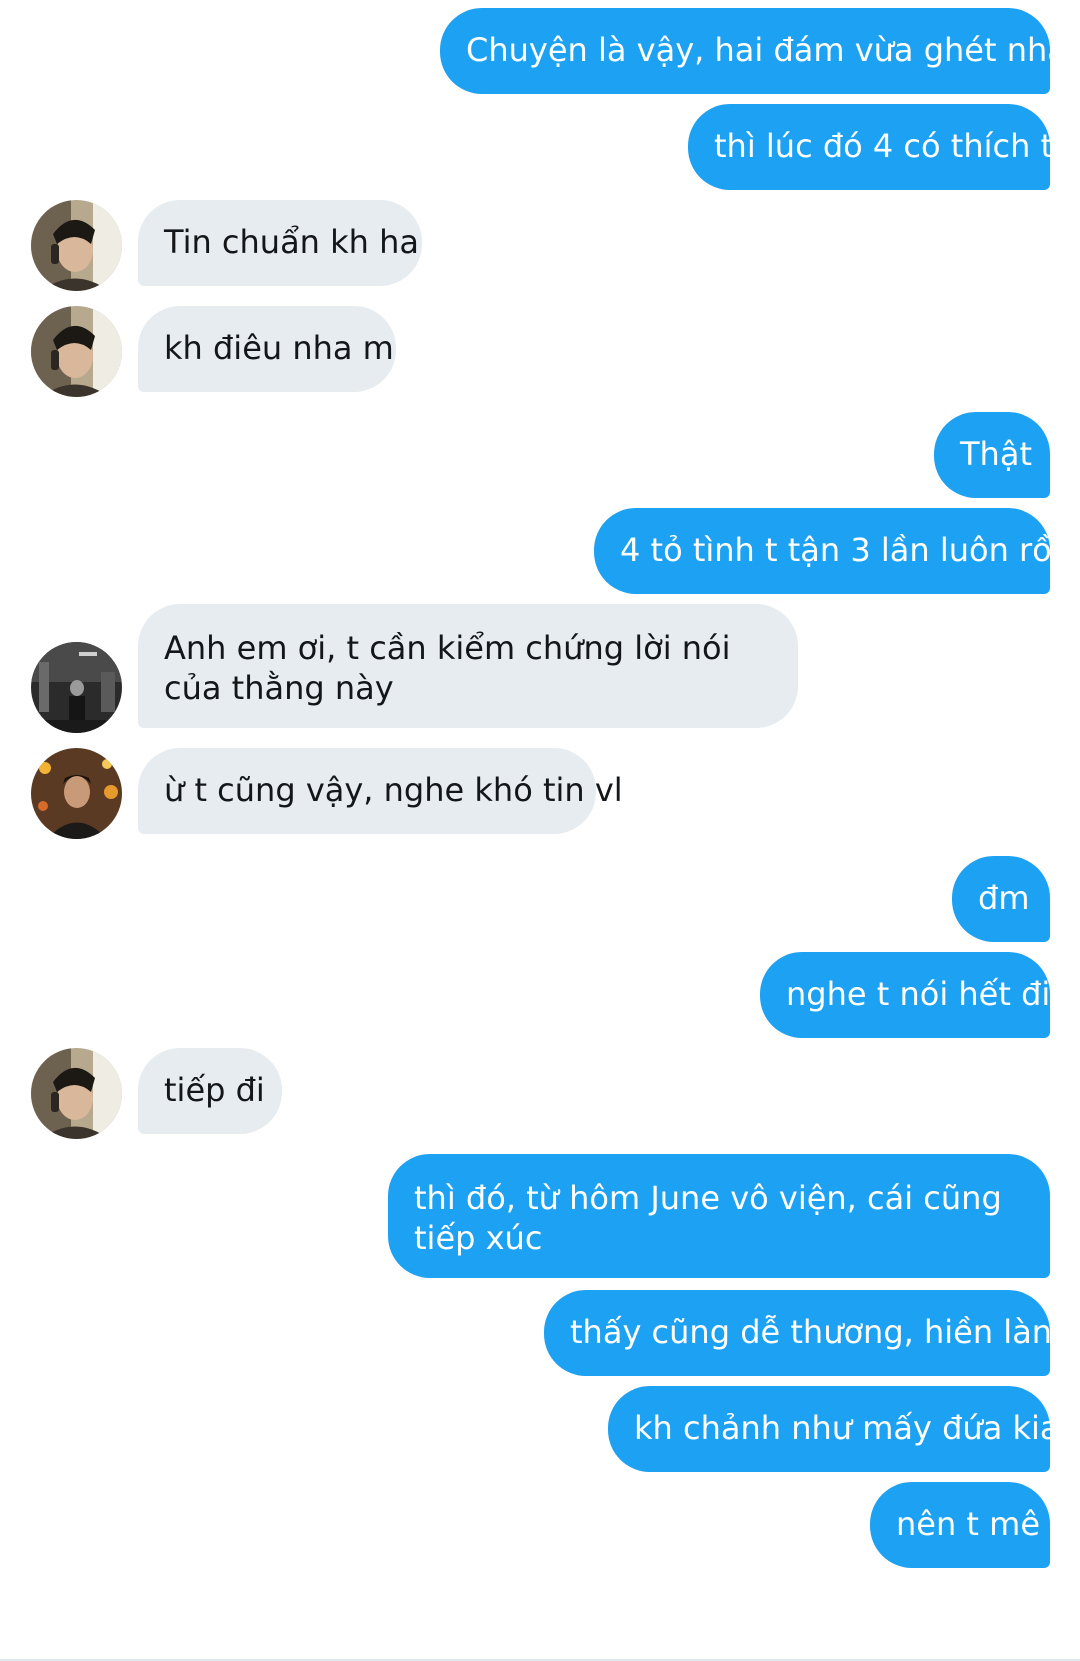  What do you see at coordinates (540, 351) in the screenshot?
I see `message-row-incoming: kh điêu nha m` at bounding box center [540, 351].